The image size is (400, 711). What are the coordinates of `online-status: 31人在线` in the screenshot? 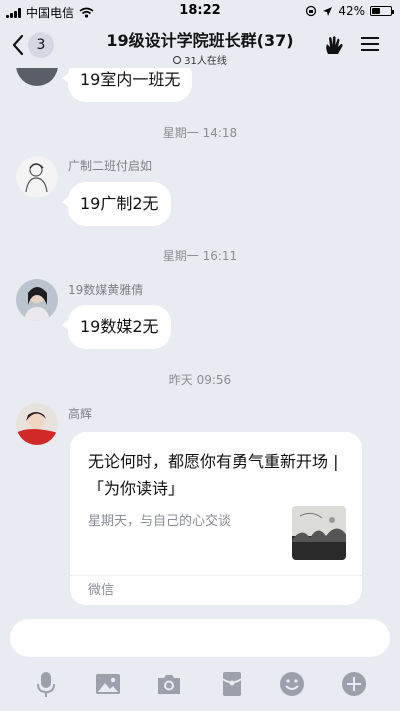 It's located at (200, 59).